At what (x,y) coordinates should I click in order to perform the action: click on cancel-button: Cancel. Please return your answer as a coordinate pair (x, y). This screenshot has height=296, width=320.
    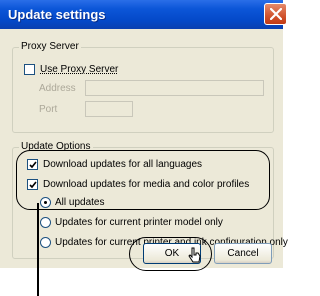
    Looking at the image, I should click on (243, 253).